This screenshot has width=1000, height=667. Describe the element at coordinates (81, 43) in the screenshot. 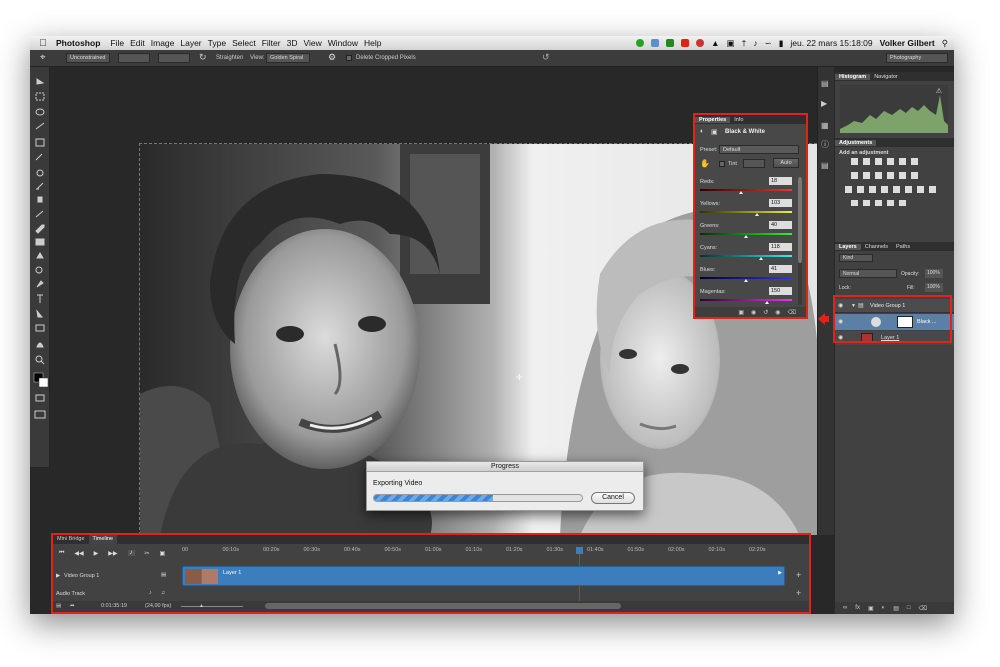

I see `menu-app: Photoshop` at that location.